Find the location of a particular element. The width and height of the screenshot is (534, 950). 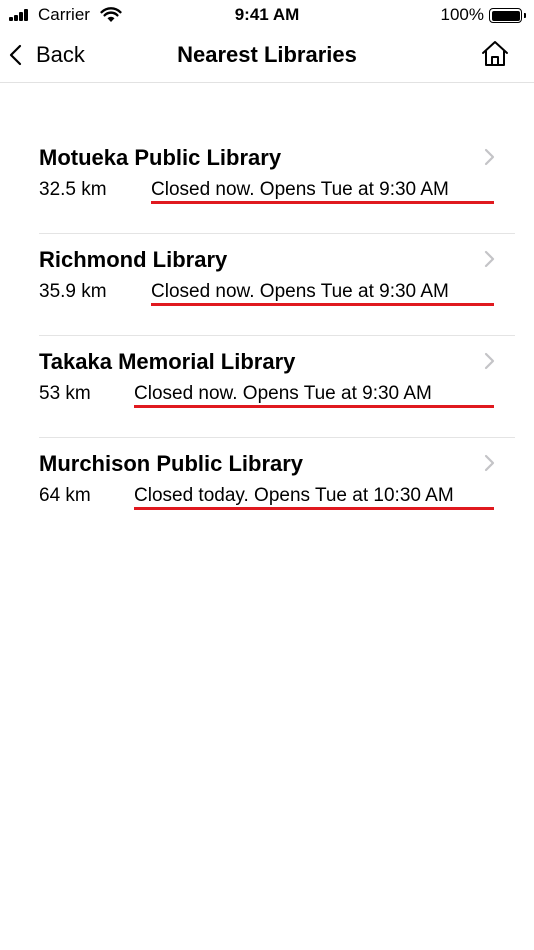

library-name: Motueka Public Library is located at coordinates (160, 157).